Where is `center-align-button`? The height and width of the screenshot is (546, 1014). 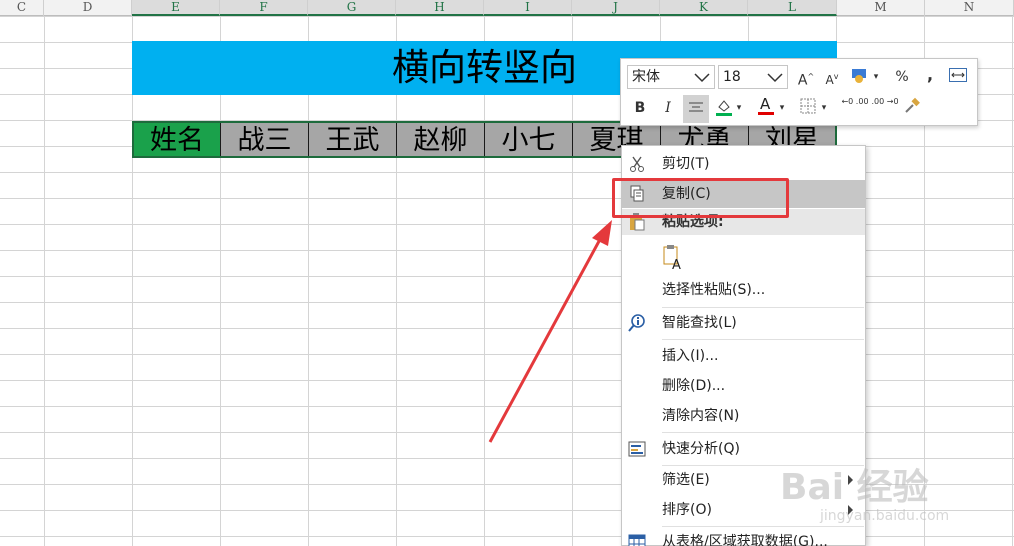 center-align-button is located at coordinates (696, 109).